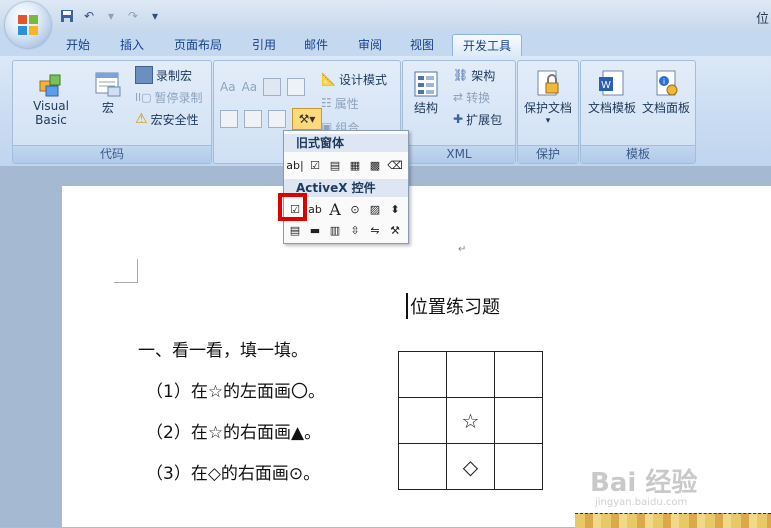  I want to click on combobox-icon: ▥, so click(335, 230).